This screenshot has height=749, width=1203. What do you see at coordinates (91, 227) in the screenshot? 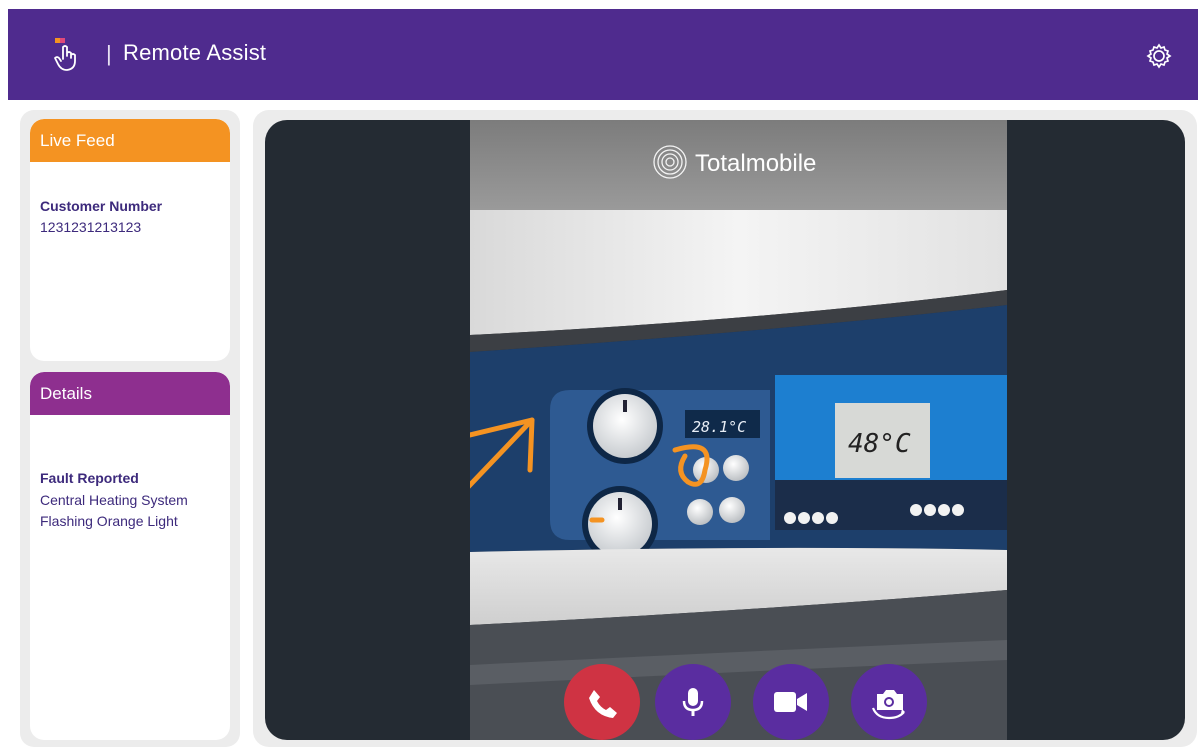
I see `customer-number-value: 1231231213123` at bounding box center [91, 227].